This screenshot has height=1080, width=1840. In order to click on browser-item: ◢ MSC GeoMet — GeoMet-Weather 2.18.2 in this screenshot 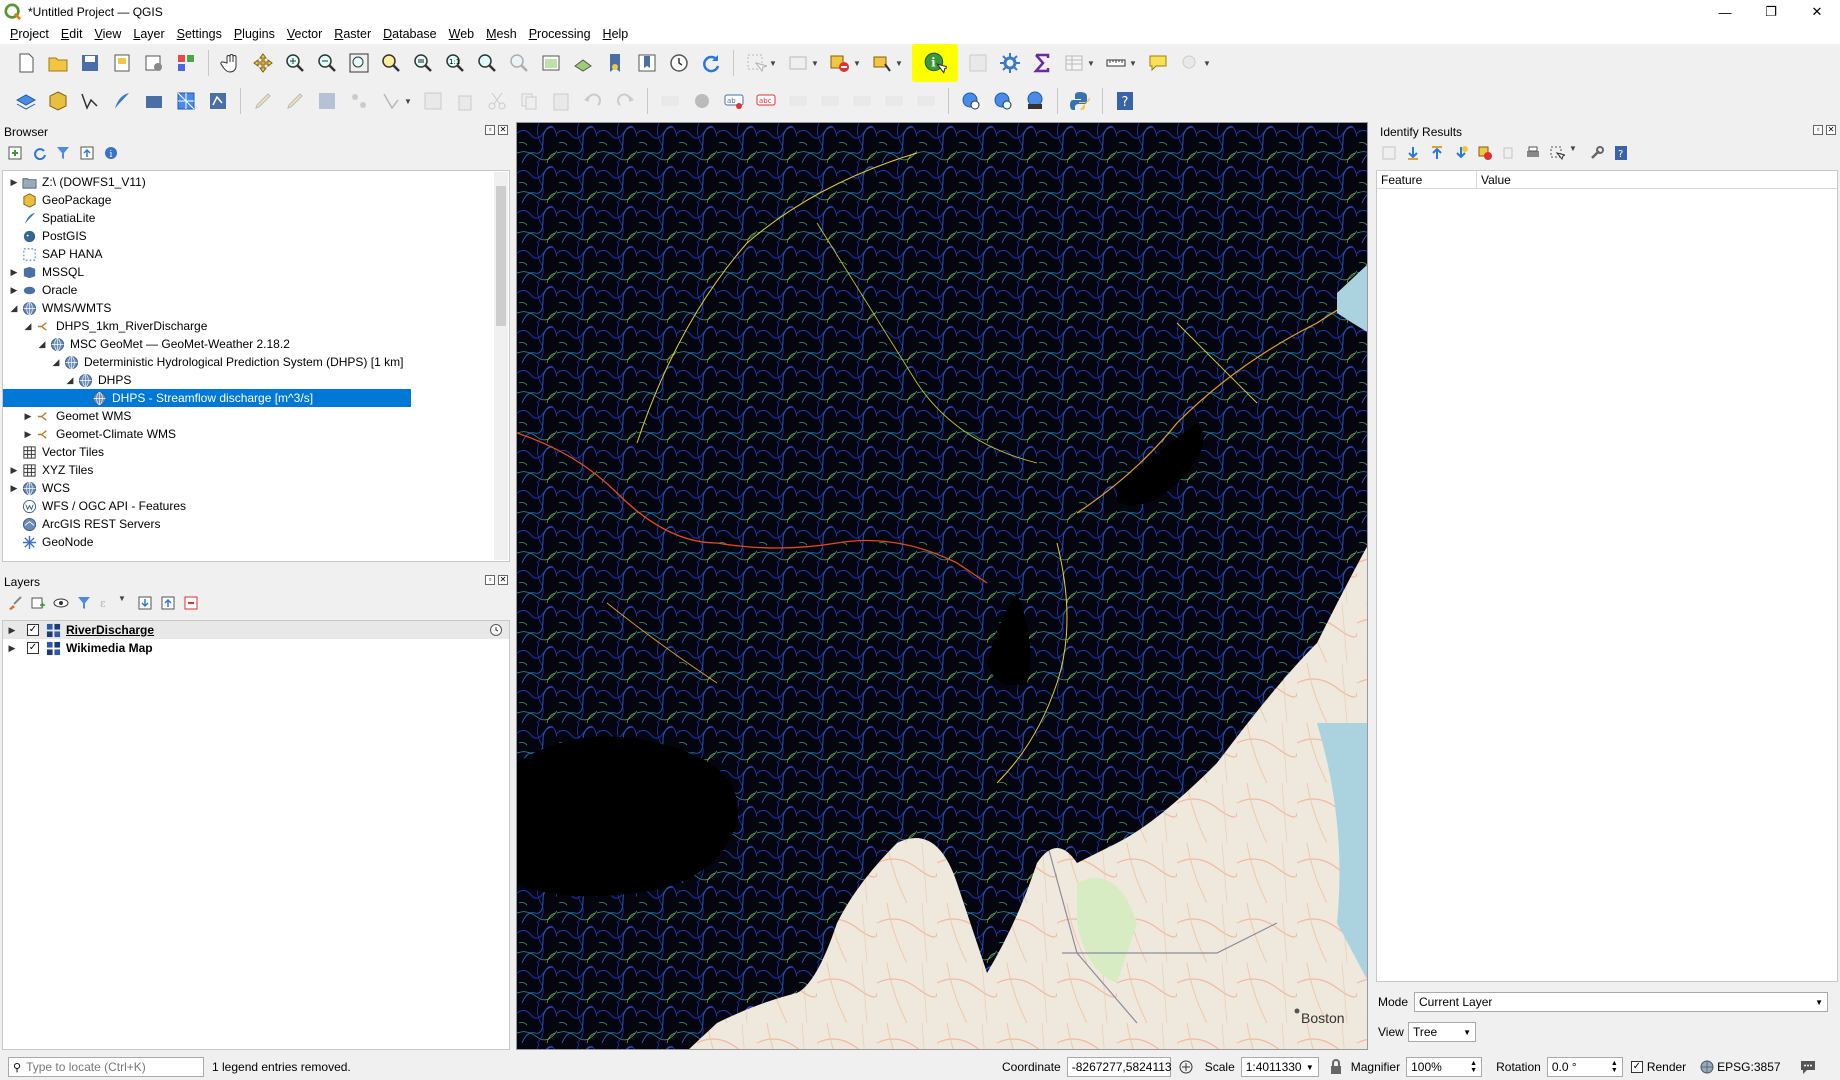, I will do `click(162, 344)`.